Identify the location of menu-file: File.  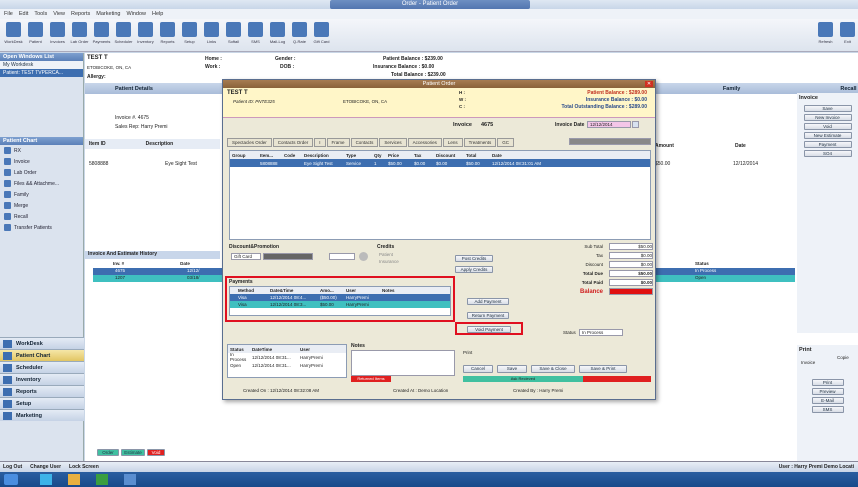
(8, 14).